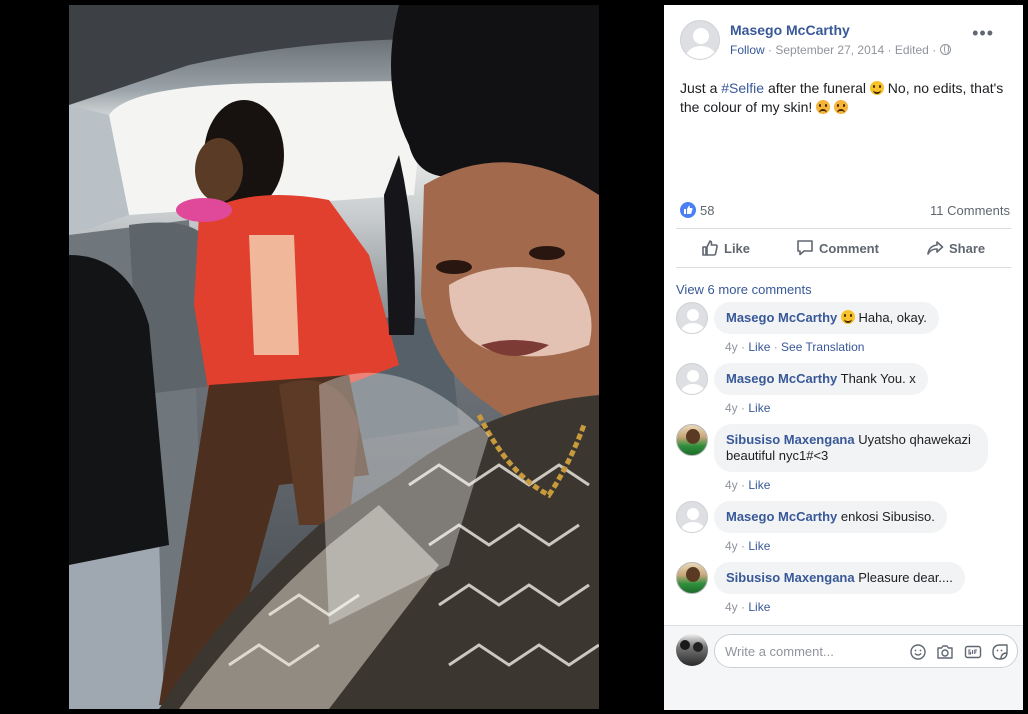 This screenshot has width=1028, height=714. What do you see at coordinates (845, 211) in the screenshot?
I see `reaction-summary: 58 11 Comments` at bounding box center [845, 211].